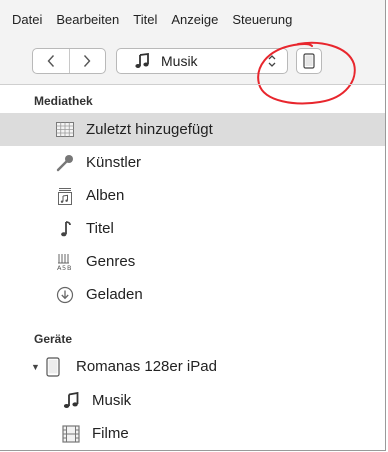 The height and width of the screenshot is (452, 388). I want to click on back-button, so click(51, 61).